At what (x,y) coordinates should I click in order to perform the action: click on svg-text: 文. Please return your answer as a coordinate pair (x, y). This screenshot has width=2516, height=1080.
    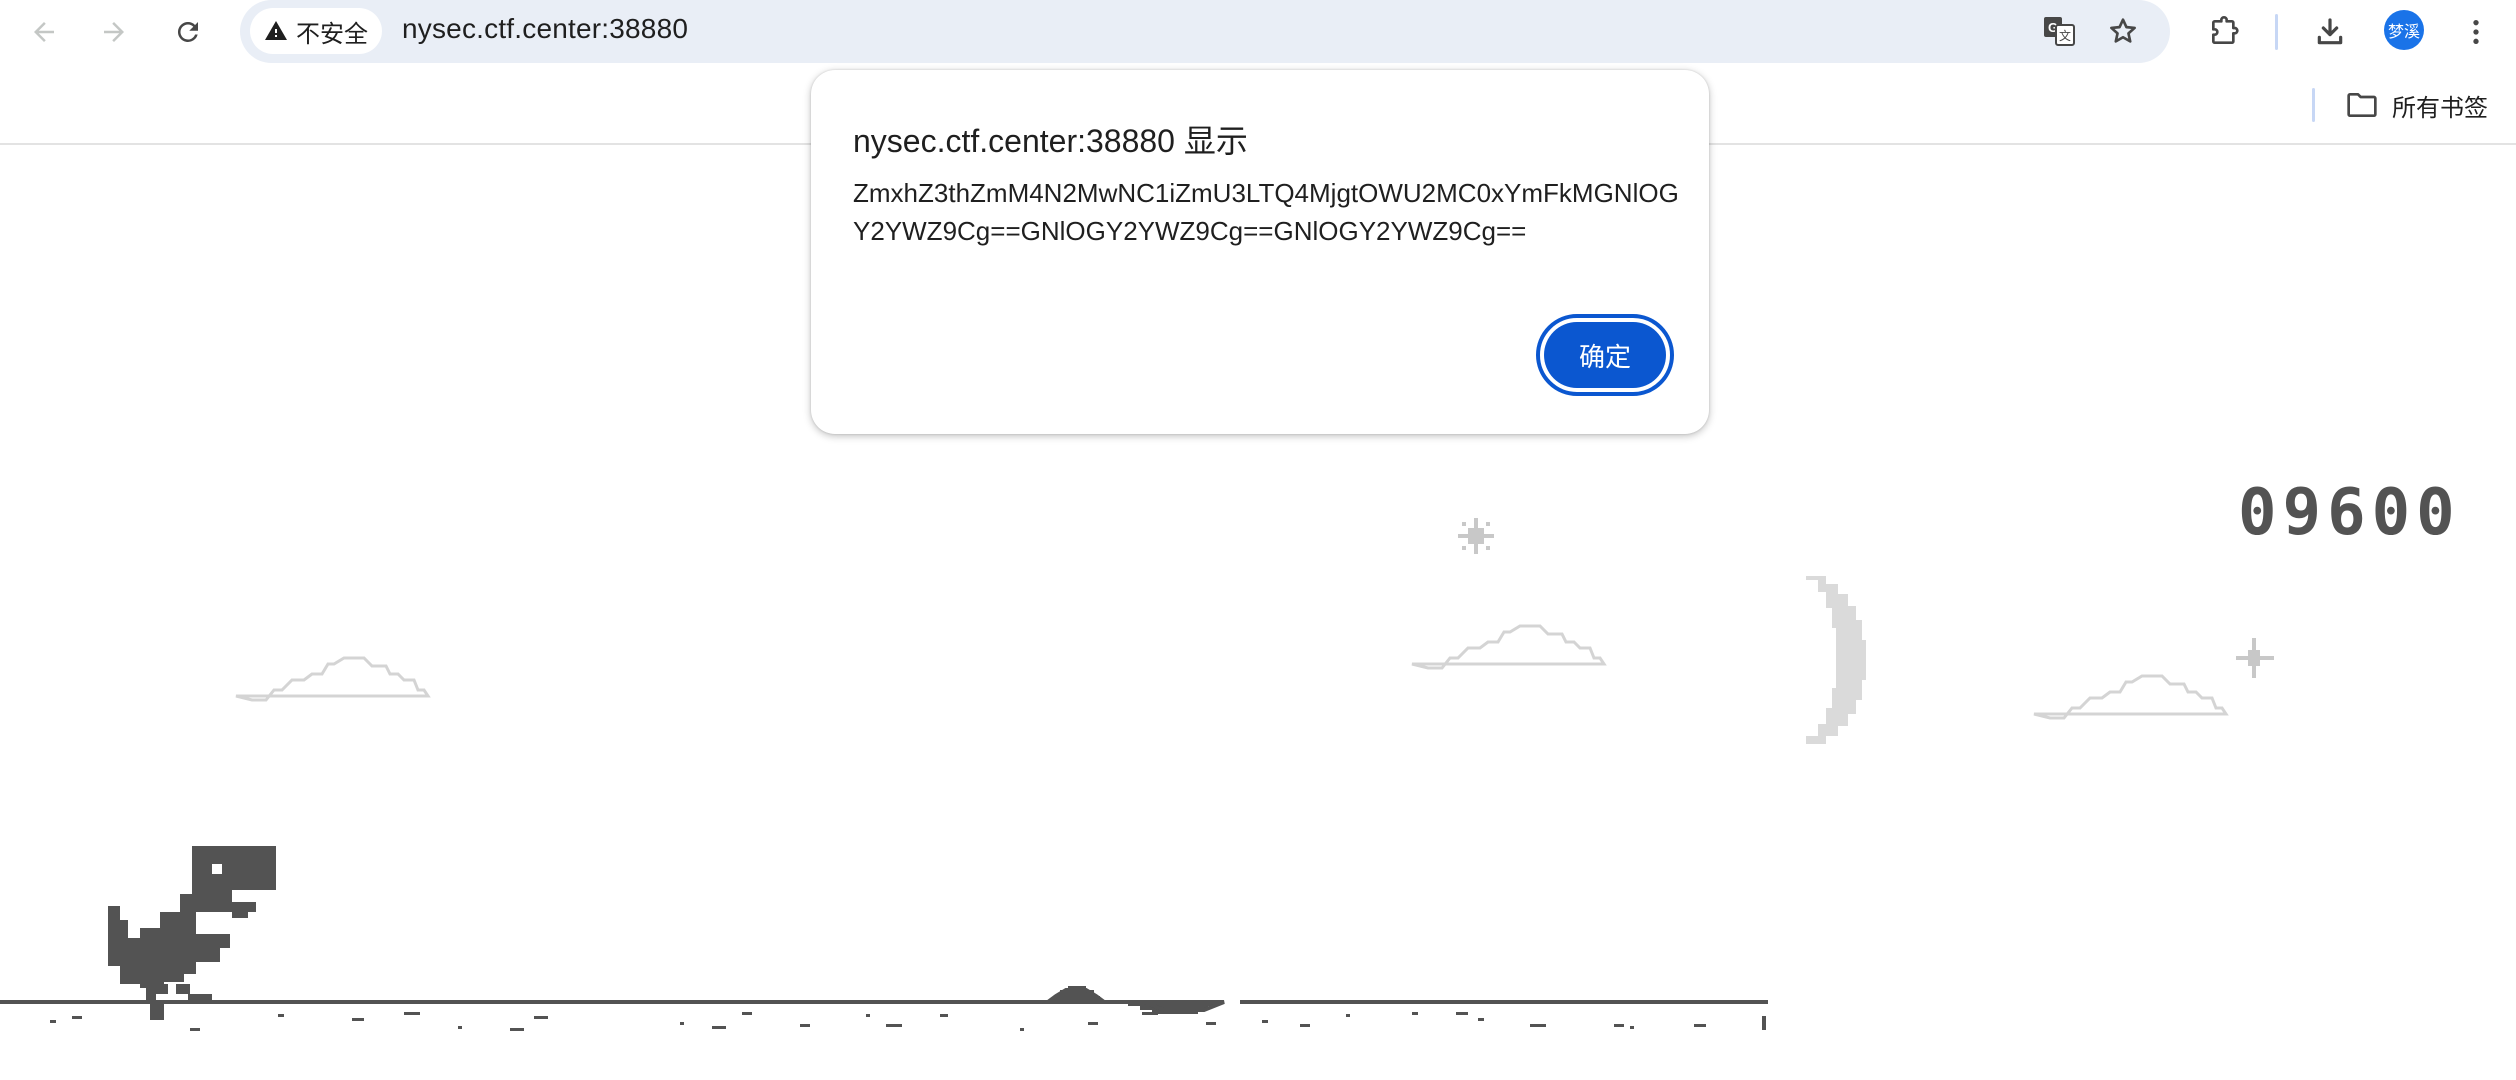
    Looking at the image, I should click on (2065, 35).